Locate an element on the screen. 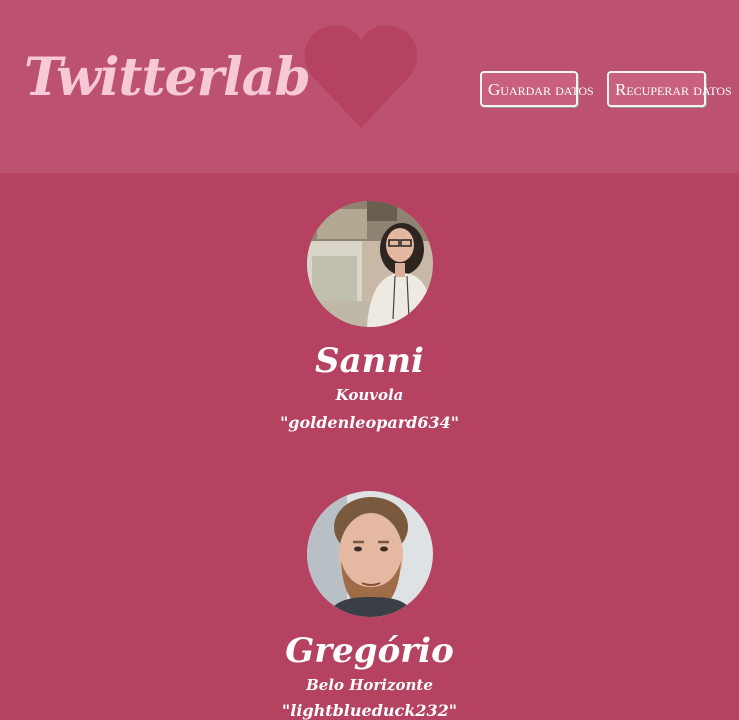 The width and height of the screenshot is (739, 720). profile-city: Belo Horizonte is located at coordinates (369, 685).